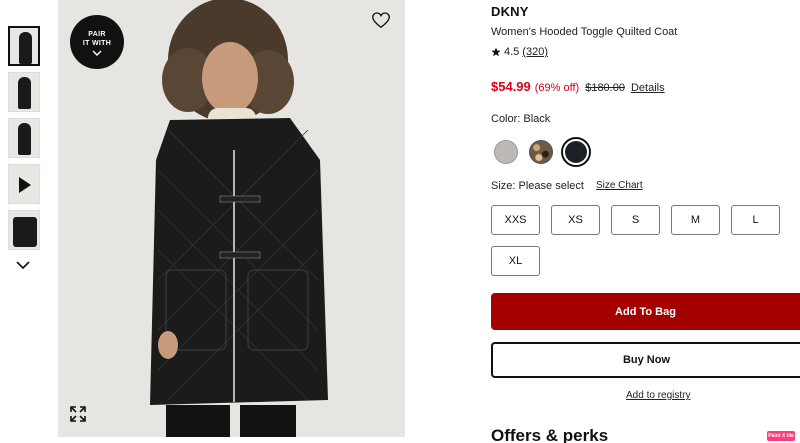 This screenshot has width=800, height=443. What do you see at coordinates (550, 434) in the screenshot?
I see `offers-heading: Offers & perks` at bounding box center [550, 434].